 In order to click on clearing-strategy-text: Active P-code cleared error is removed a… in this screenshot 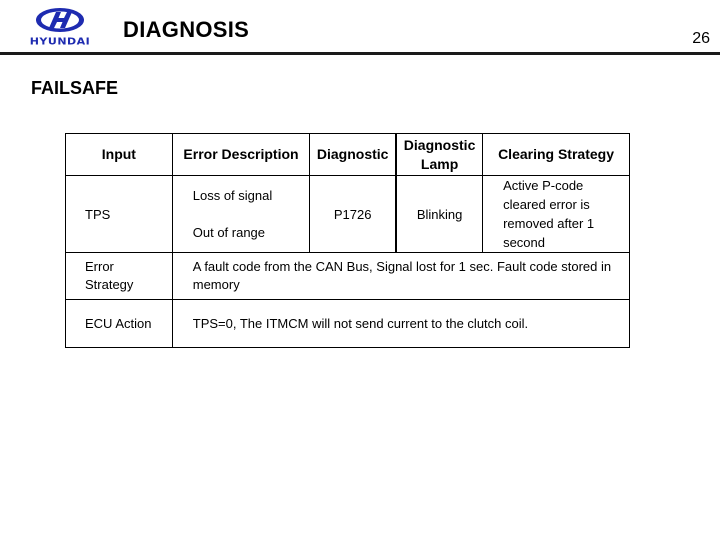, I will do `click(549, 214)`.